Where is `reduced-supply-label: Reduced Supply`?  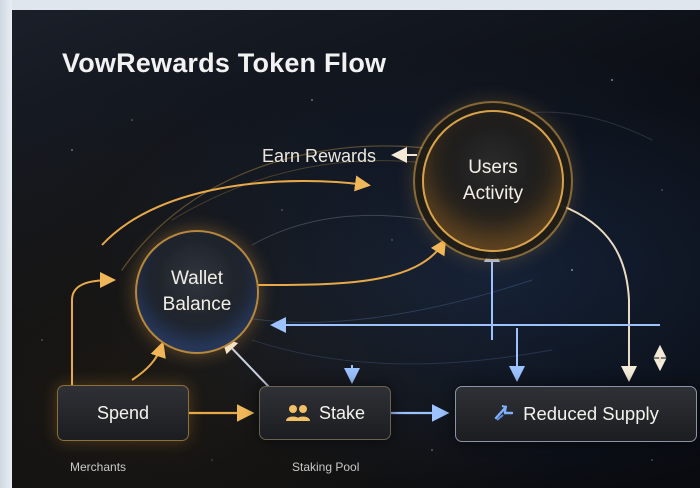 reduced-supply-label: Reduced Supply is located at coordinates (591, 413).